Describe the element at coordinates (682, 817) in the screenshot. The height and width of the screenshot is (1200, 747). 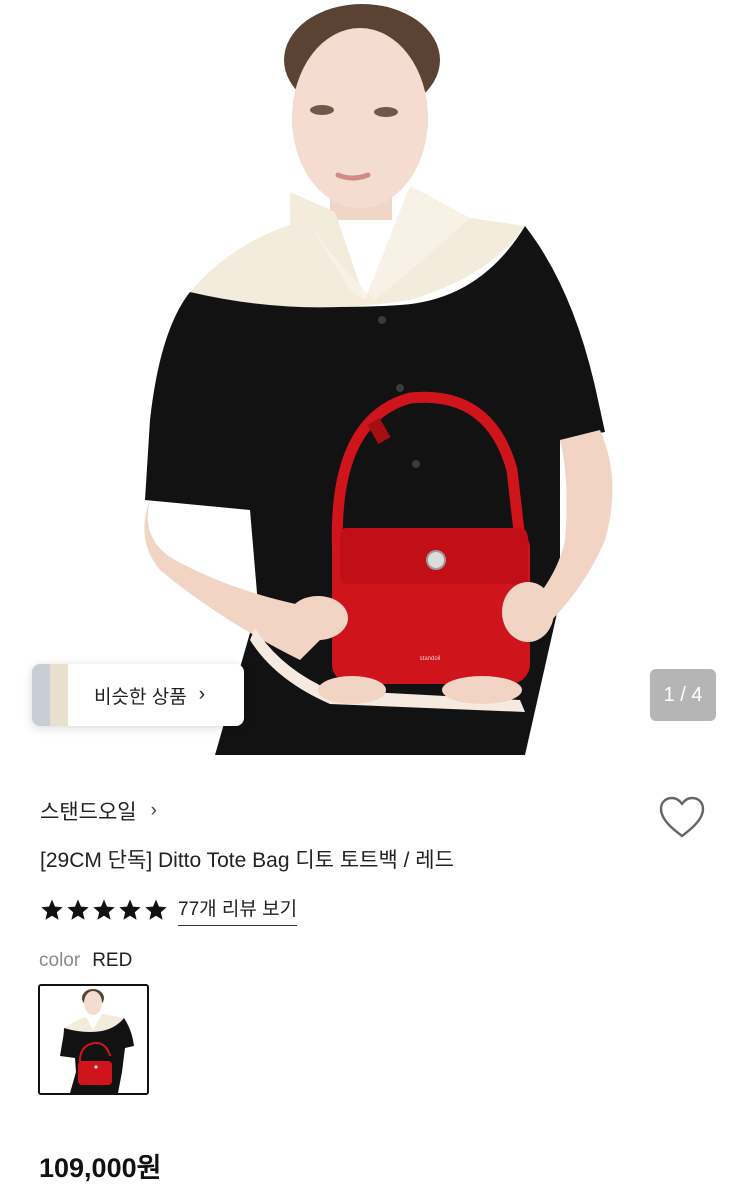
I see `heart-outline-icon` at that location.